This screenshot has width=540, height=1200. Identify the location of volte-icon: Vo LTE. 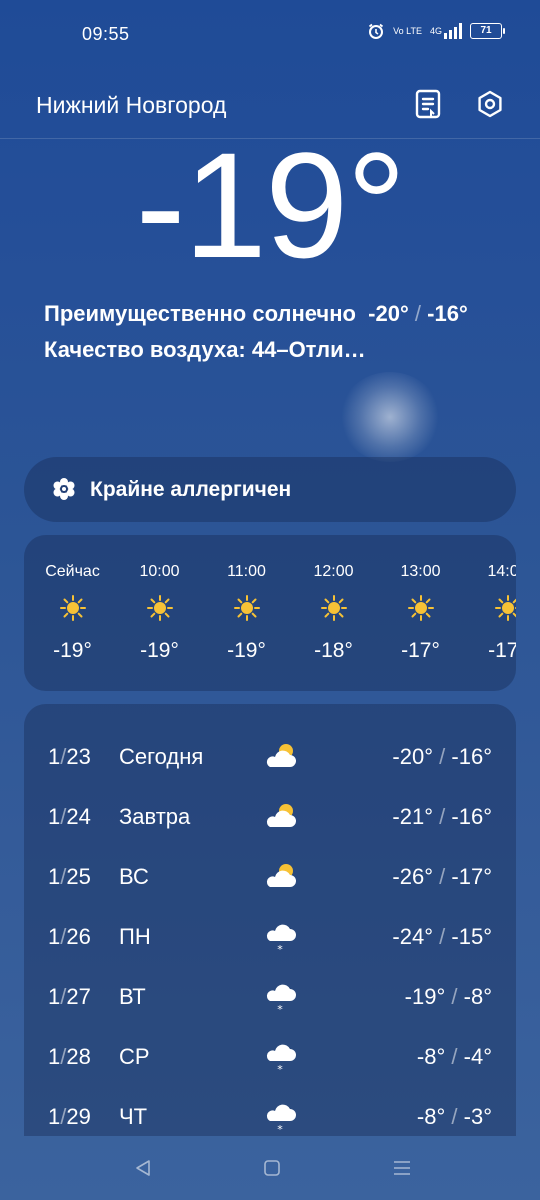
(407, 30).